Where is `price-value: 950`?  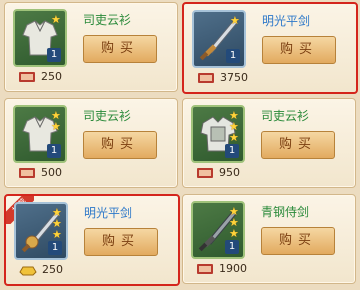 price-value: 950 is located at coordinates (229, 172).